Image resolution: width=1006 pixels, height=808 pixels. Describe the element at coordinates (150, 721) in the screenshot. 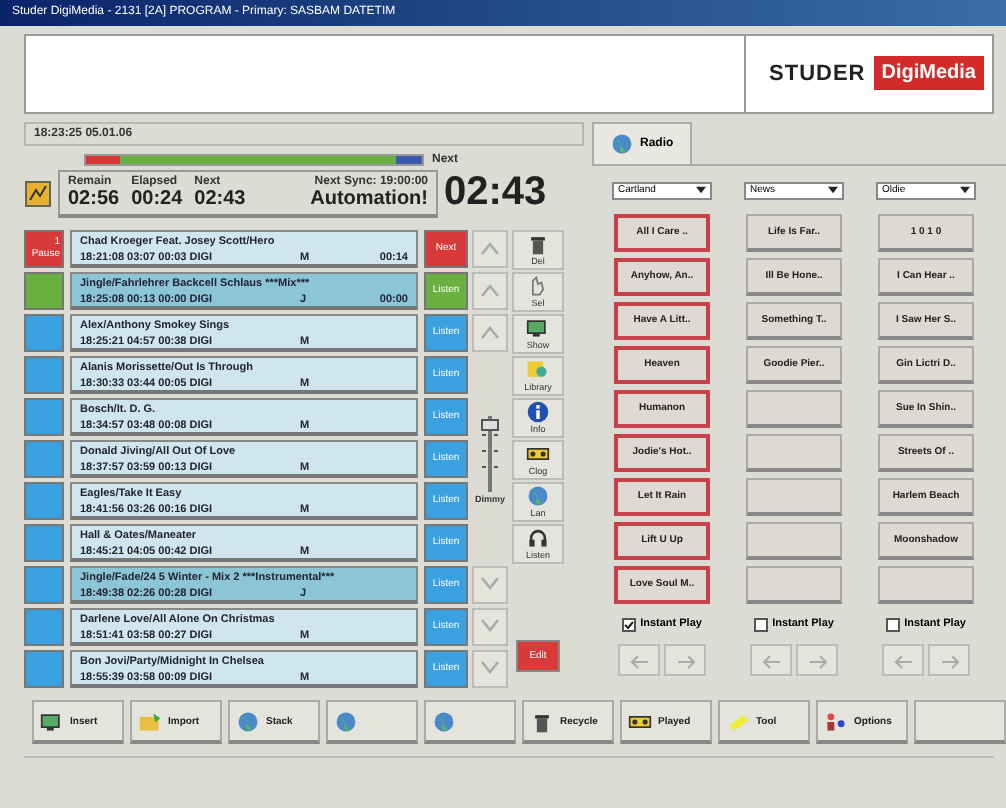

I see `folder-icon` at that location.